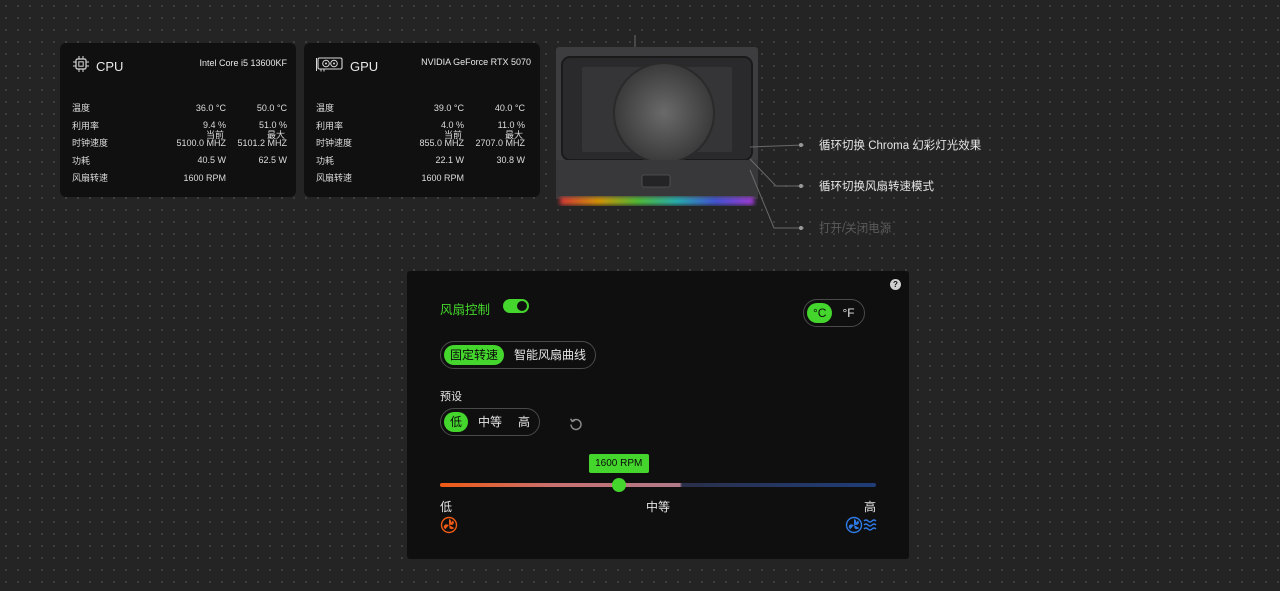 The width and height of the screenshot is (1280, 591). I want to click on stat-current: 36.0 °C, so click(210, 107).